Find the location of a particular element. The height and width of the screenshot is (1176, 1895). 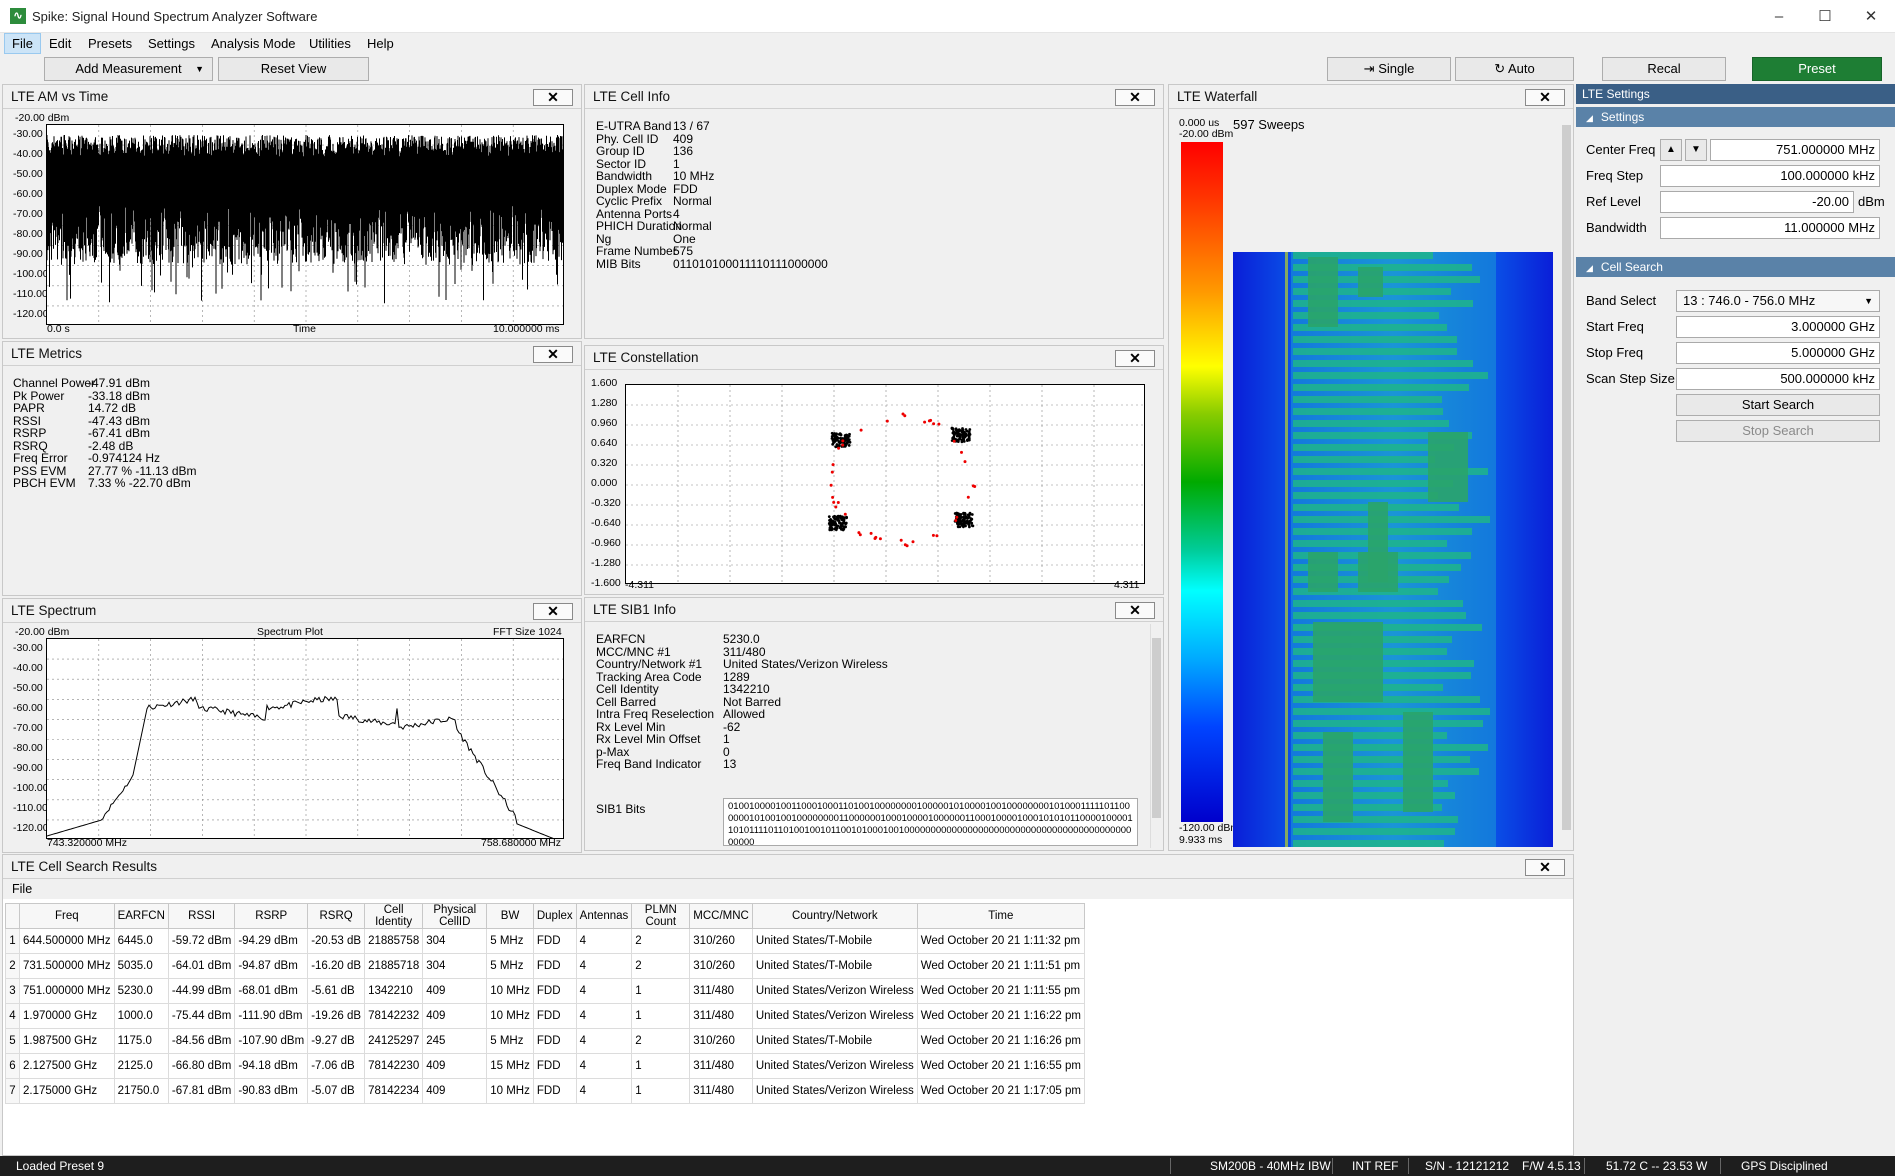

recal-button: Recal is located at coordinates (1664, 69).